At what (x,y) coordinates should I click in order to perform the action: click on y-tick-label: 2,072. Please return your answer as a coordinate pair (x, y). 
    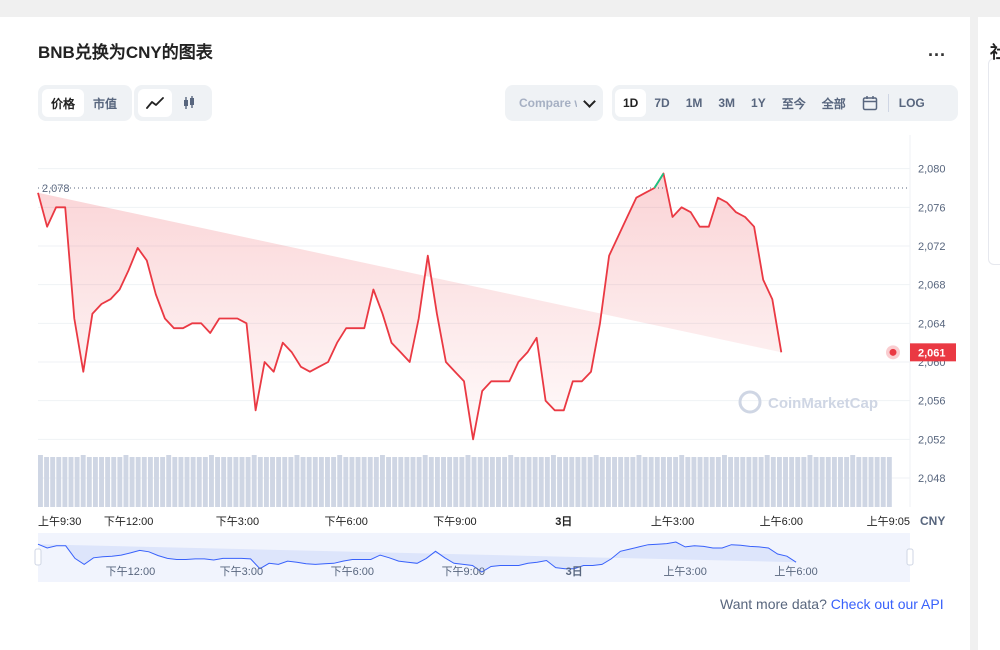
    Looking at the image, I should click on (932, 247).